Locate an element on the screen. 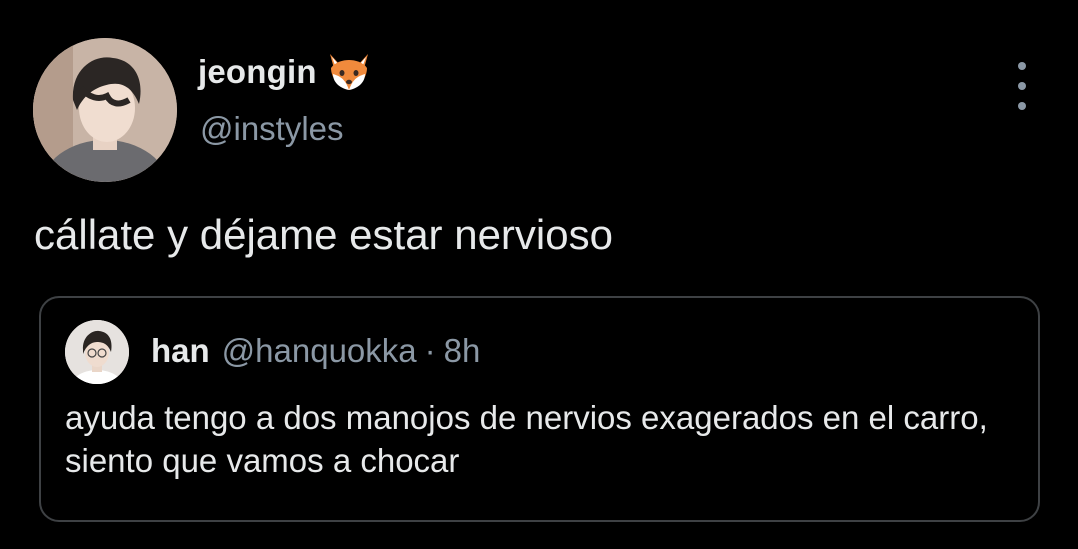 This screenshot has width=1078, height=549. quoted-tweet-timestamp: 8h is located at coordinates (462, 351).